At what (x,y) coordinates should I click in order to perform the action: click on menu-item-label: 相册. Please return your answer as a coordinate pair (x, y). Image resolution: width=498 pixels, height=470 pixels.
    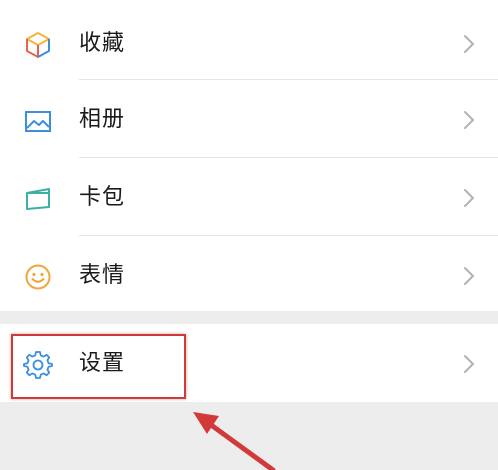
    Looking at the image, I should click on (102, 119).